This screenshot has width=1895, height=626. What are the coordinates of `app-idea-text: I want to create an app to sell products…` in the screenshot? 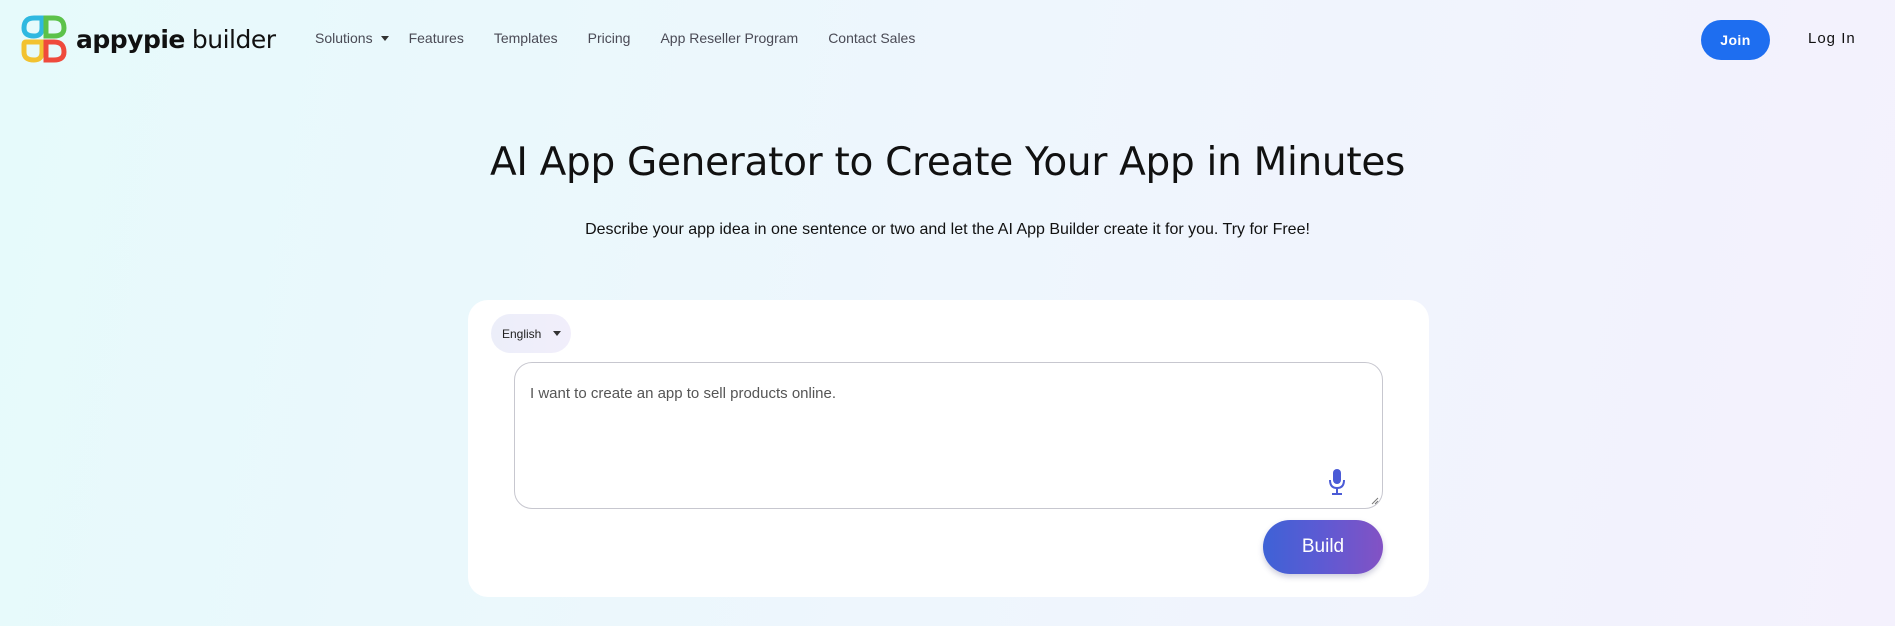 It's located at (683, 393).